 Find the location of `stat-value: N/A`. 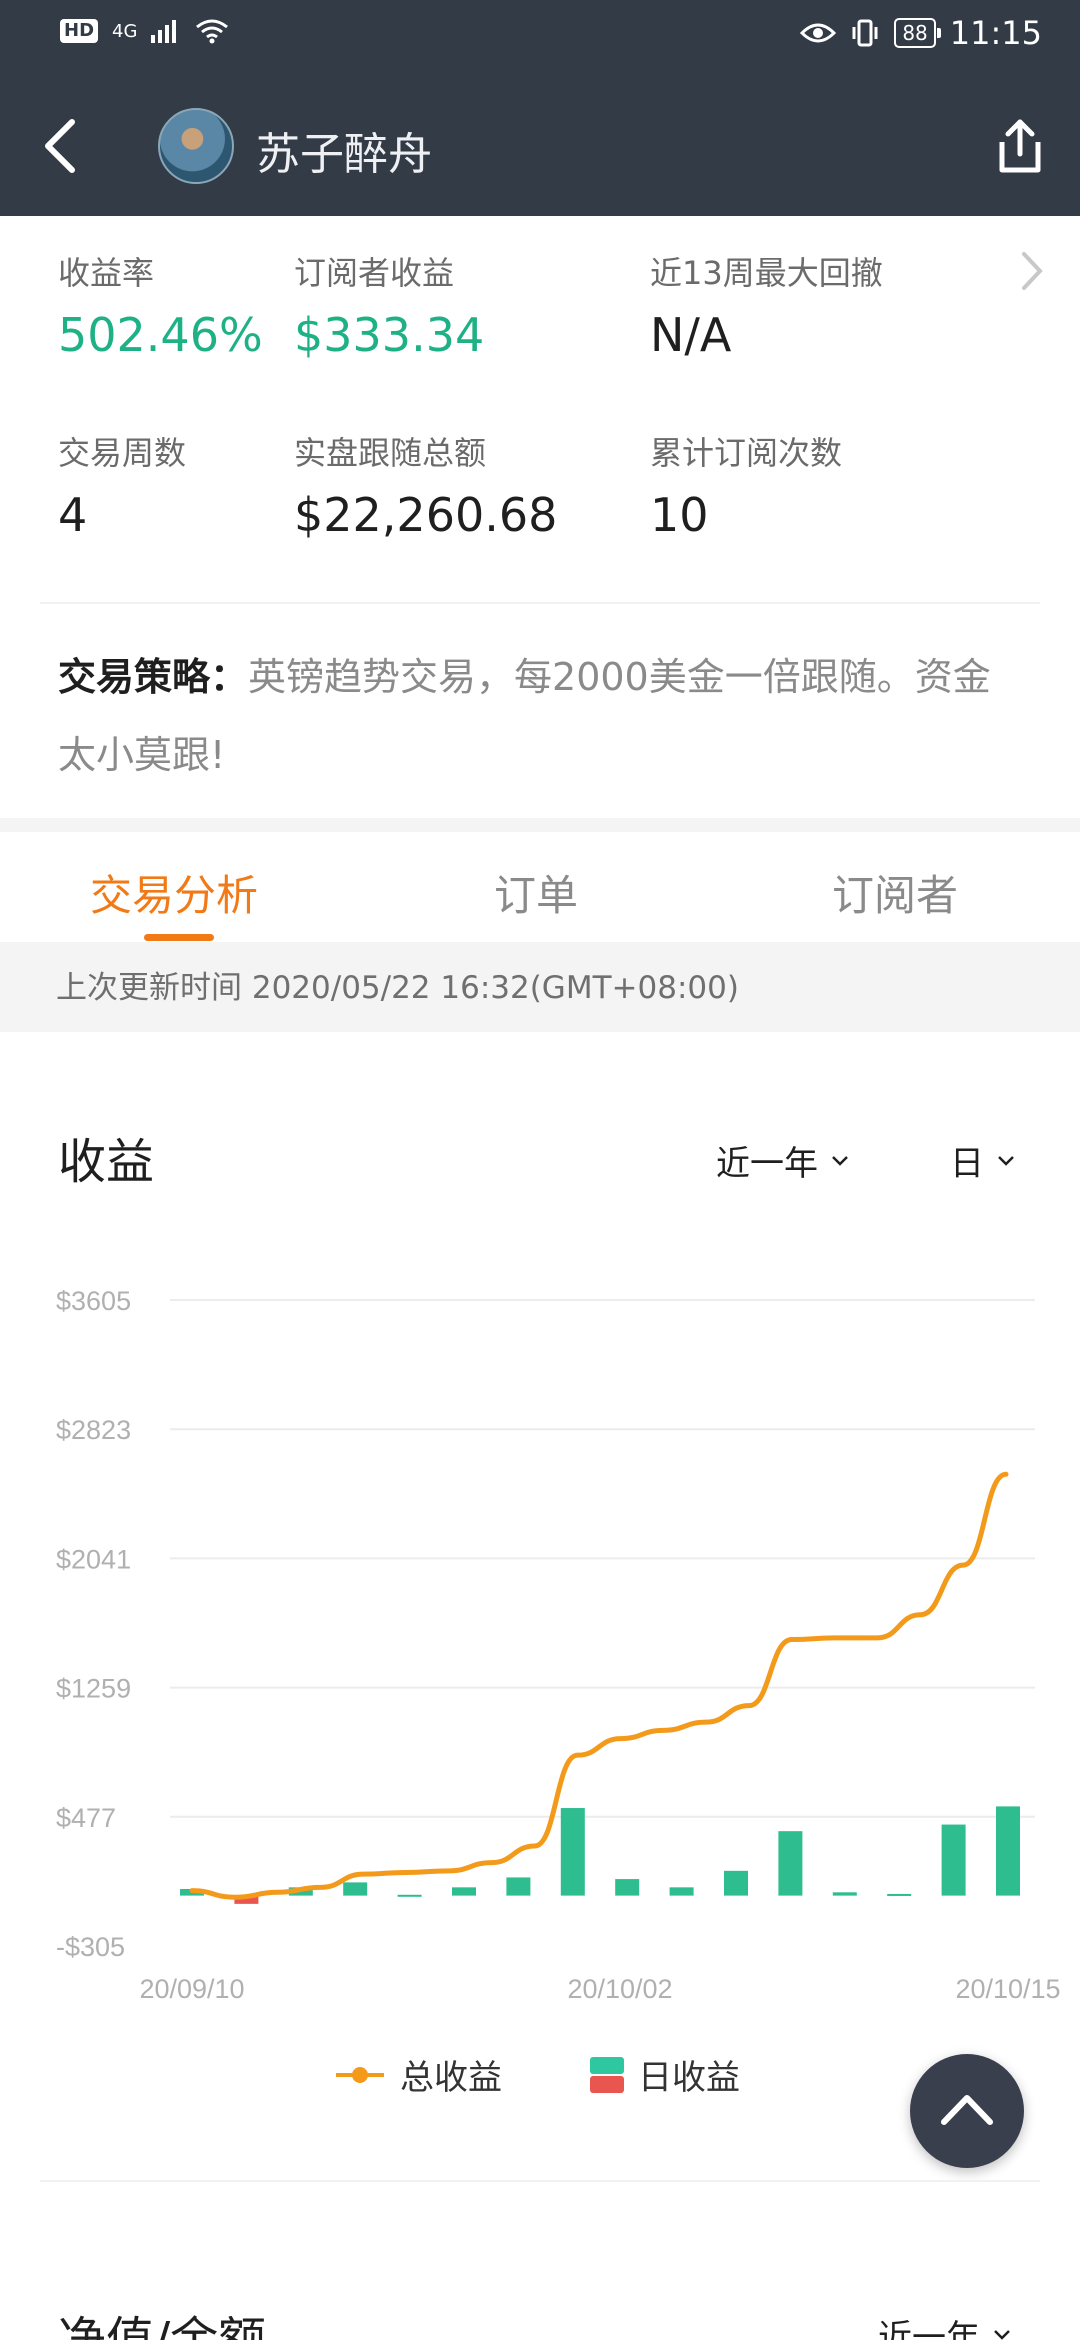

stat-value: N/A is located at coordinates (691, 335).